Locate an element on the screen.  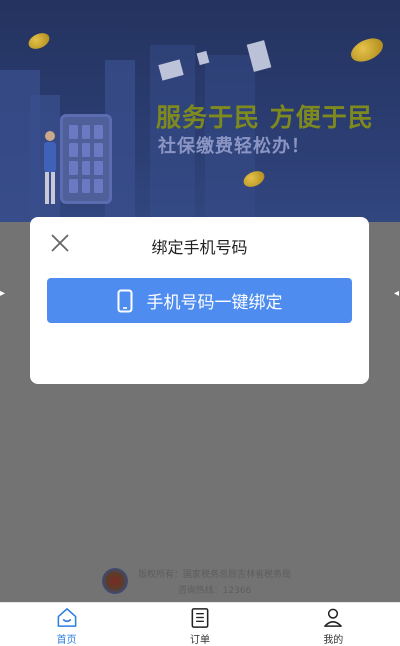
tab-home: 首页 is located at coordinates (67, 624).